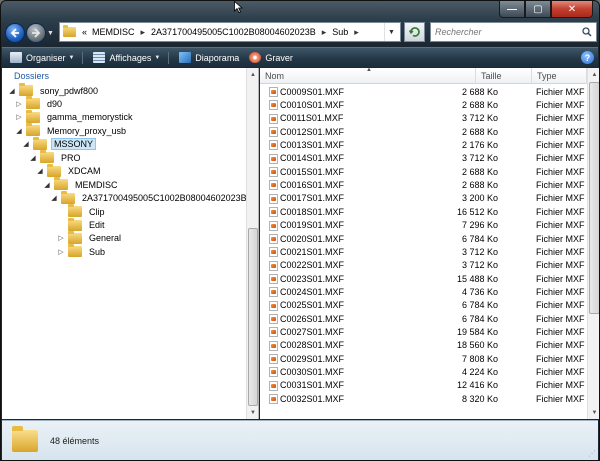 The width and height of the screenshot is (600, 461). Describe the element at coordinates (90, 237) in the screenshot. I see `tree-item: ▷ General` at that location.